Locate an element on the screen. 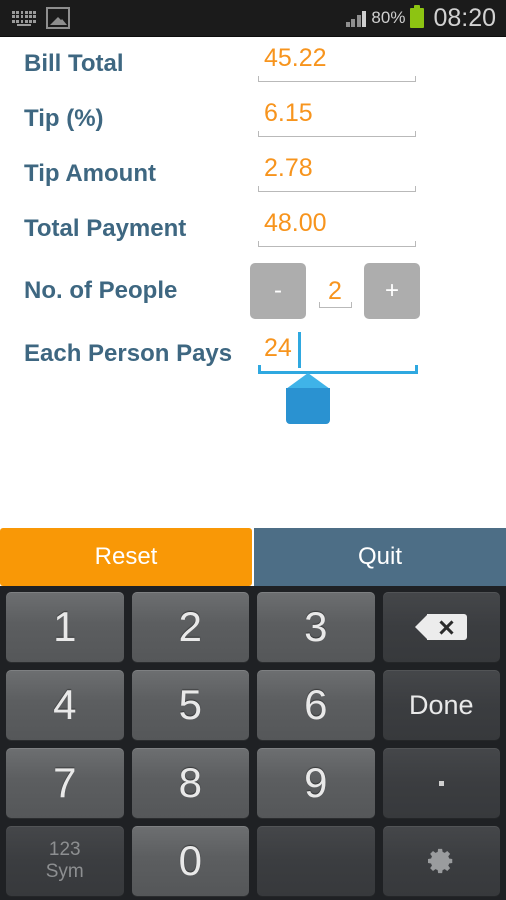 Image resolution: width=506 pixels, height=900 pixels. key-settings is located at coordinates (441, 861).